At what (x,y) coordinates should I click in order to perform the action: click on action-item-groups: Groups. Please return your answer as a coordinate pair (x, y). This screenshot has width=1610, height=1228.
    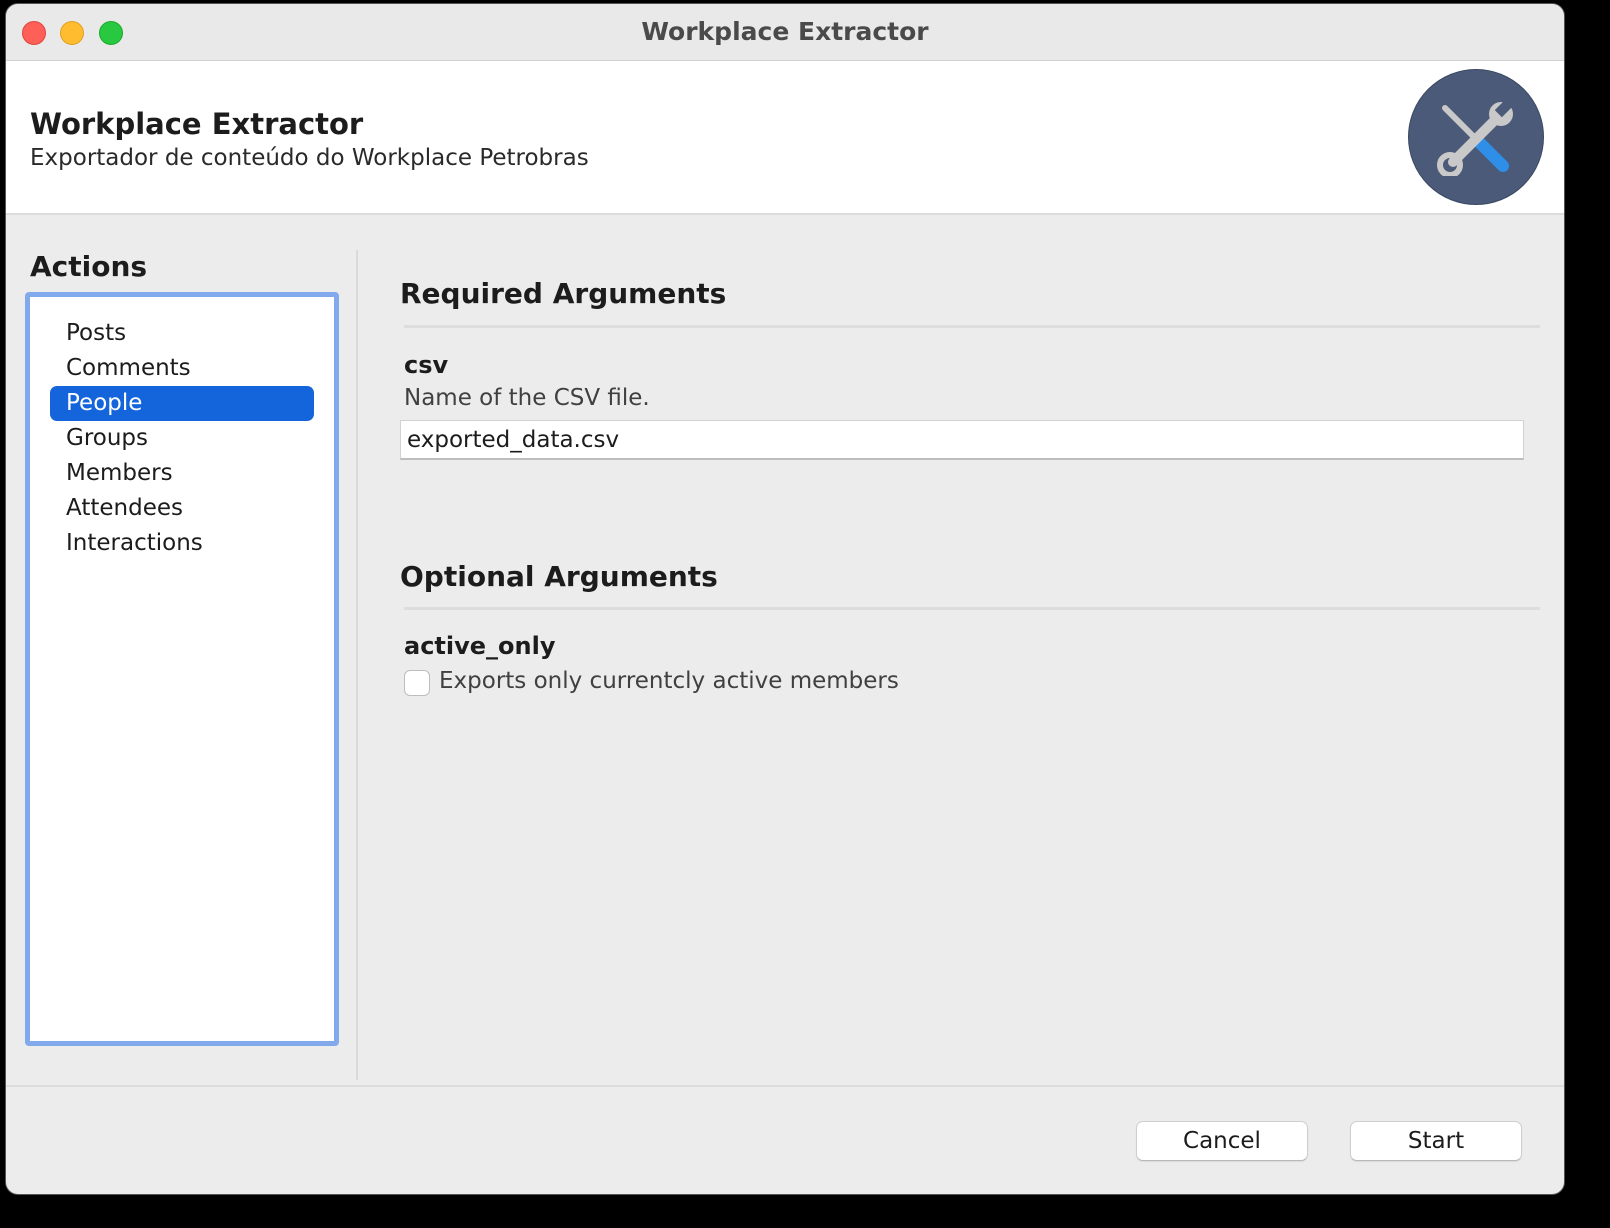
    Looking at the image, I should click on (182, 438).